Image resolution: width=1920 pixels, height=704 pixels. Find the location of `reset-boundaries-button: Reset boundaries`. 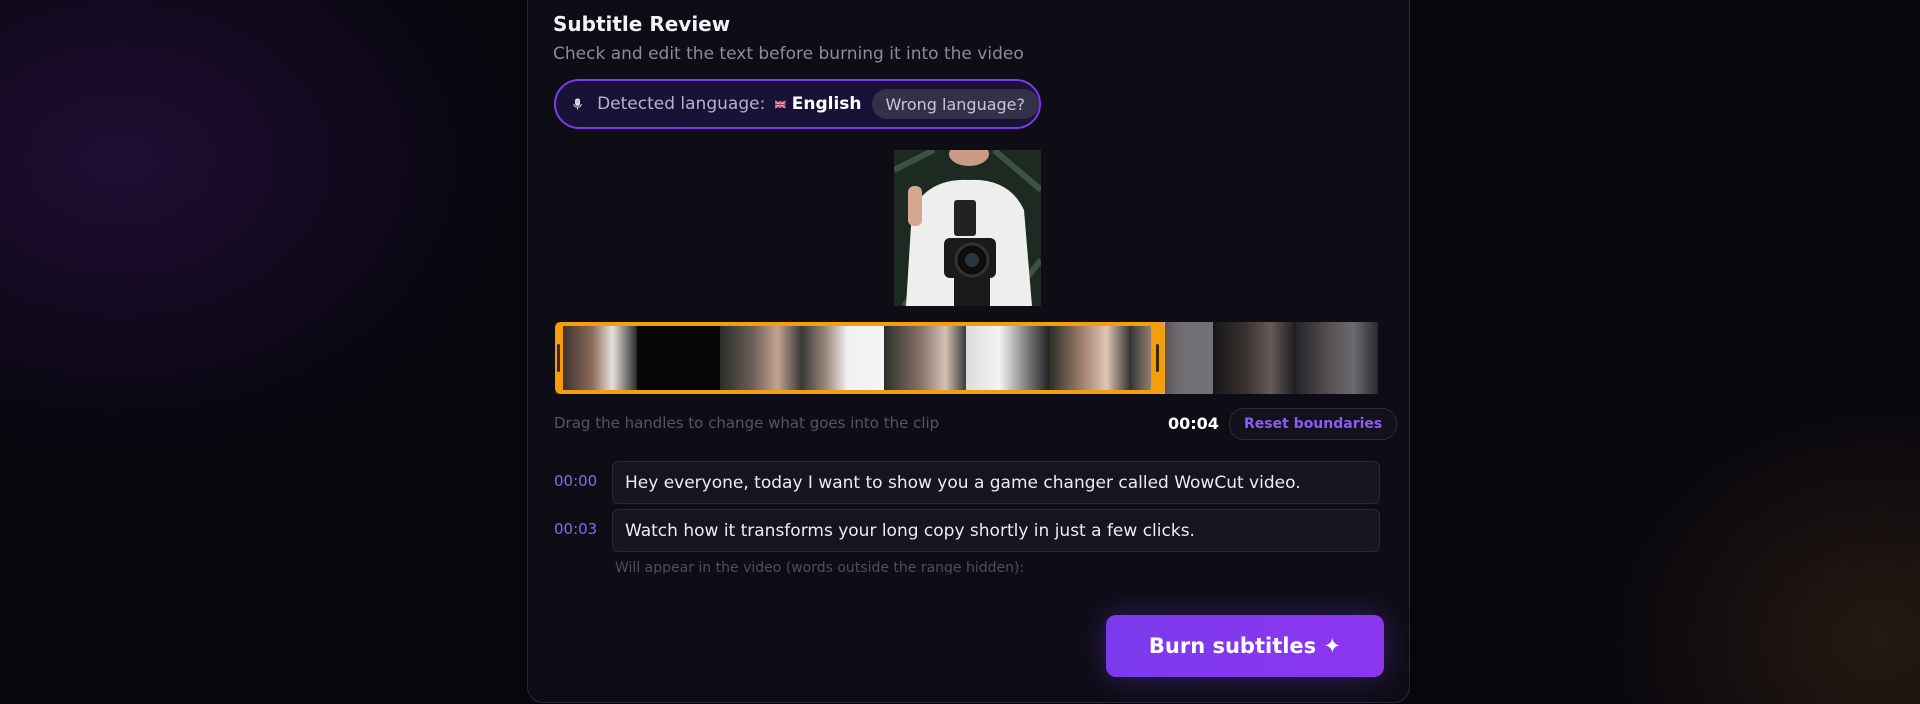

reset-boundaries-button: Reset boundaries is located at coordinates (1313, 424).